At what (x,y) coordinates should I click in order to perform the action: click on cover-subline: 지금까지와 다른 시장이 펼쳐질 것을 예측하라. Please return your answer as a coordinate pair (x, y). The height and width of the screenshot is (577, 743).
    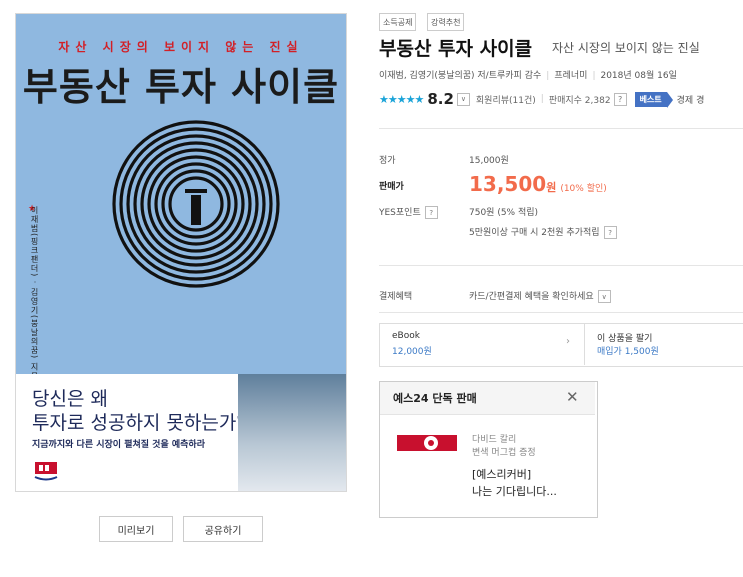
    Looking at the image, I should click on (118, 445).